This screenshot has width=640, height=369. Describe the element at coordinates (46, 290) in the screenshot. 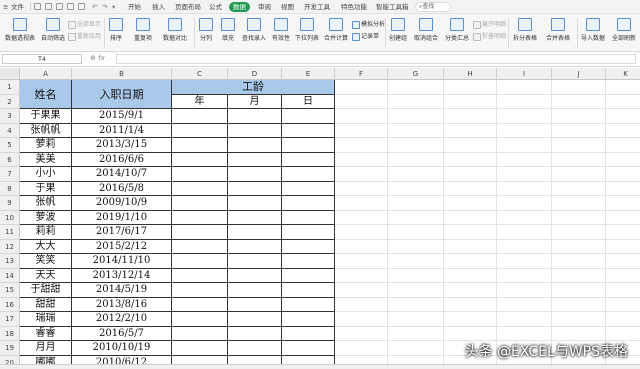

I see `name-cell: 于甜甜` at that location.